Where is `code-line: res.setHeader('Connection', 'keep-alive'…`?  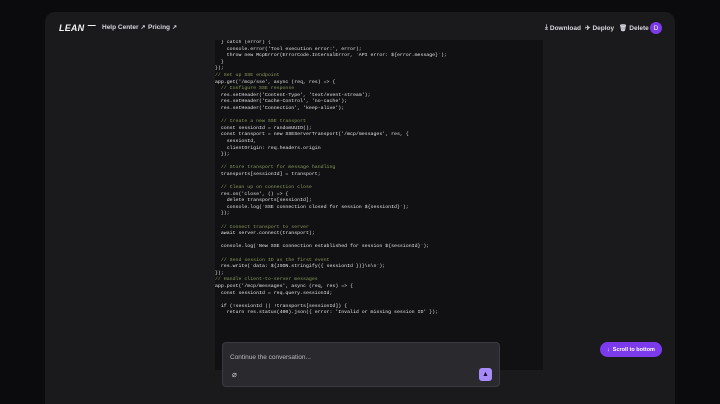 code-line: res.setHeader('Connection', 'keep-alive'… is located at coordinates (280, 108).